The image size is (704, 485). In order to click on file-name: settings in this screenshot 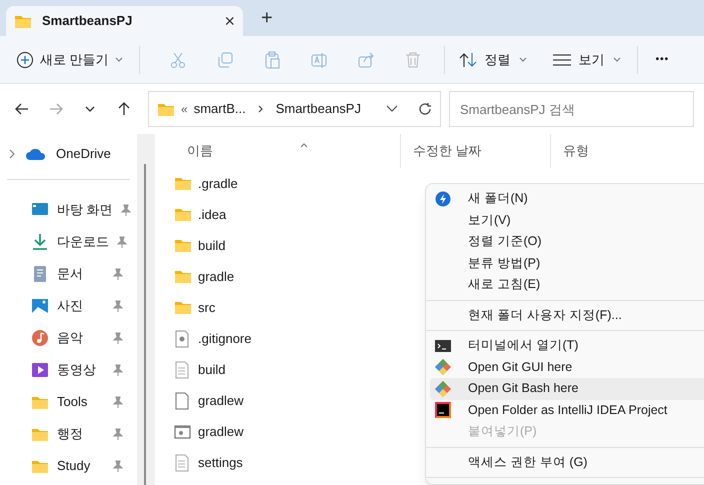, I will do `click(220, 462)`.